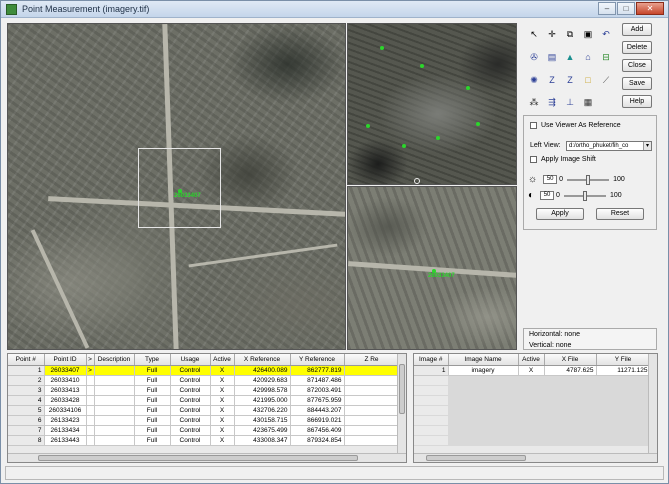  Describe the element at coordinates (26, 420) in the screenshot. I see `table-cell-num: 6` at that location.